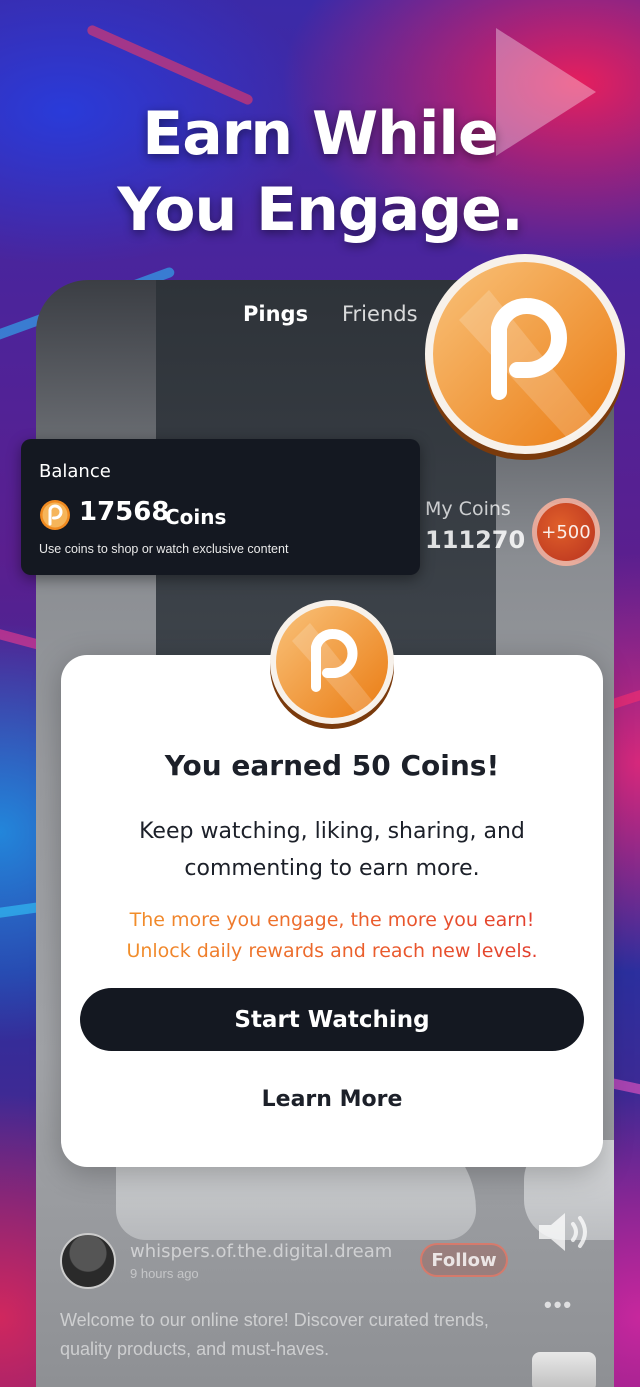 This screenshot has height=1387, width=640. Describe the element at coordinates (170, 65) in the screenshot. I see `background-streak` at that location.